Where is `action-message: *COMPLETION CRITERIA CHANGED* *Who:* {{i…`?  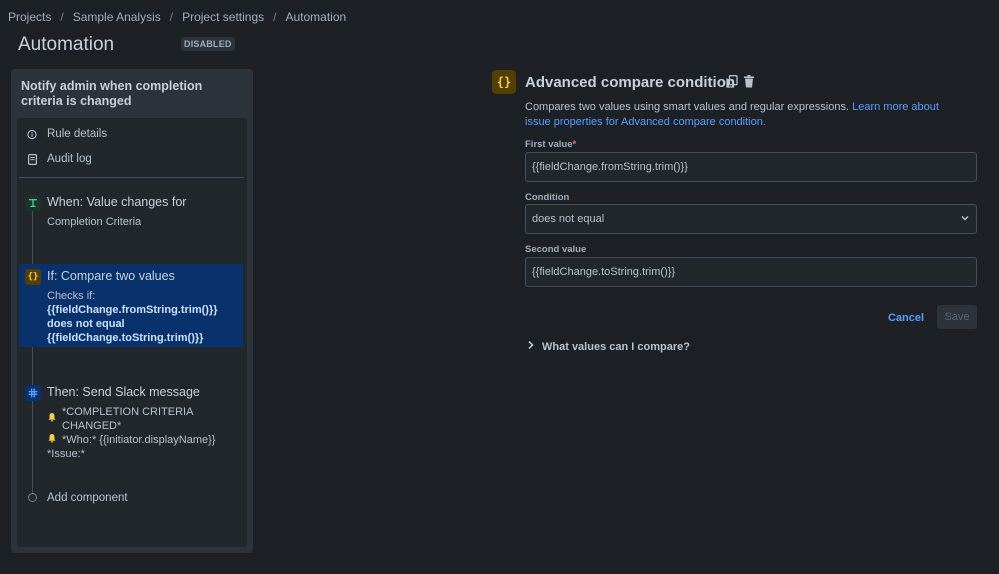 action-message: *COMPLETION CRITERIA CHANGED* *Who:* {{i… is located at coordinates (145, 433).